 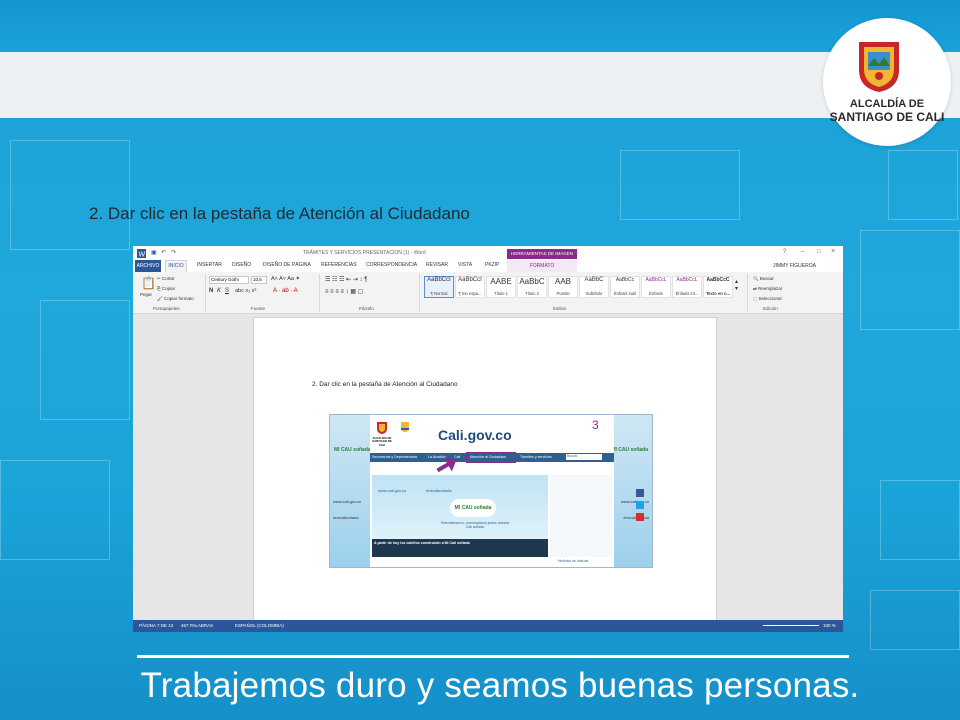 What do you see at coordinates (211, 291) in the screenshot?
I see `bold-button: N` at bounding box center [211, 291].